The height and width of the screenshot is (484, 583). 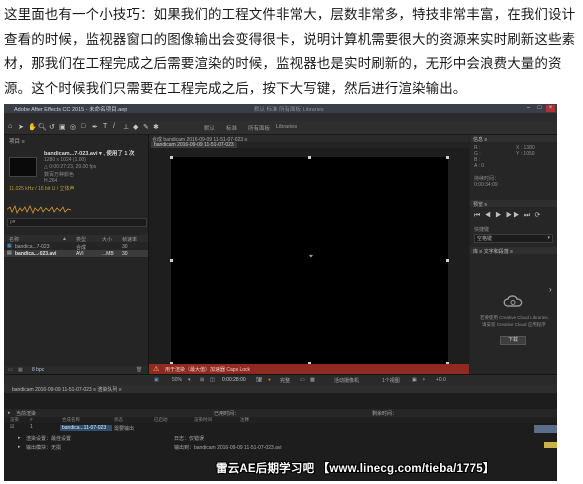 What do you see at coordinates (259, 380) in the screenshot?
I see `snapshot-icon: 📷︎` at bounding box center [259, 380].